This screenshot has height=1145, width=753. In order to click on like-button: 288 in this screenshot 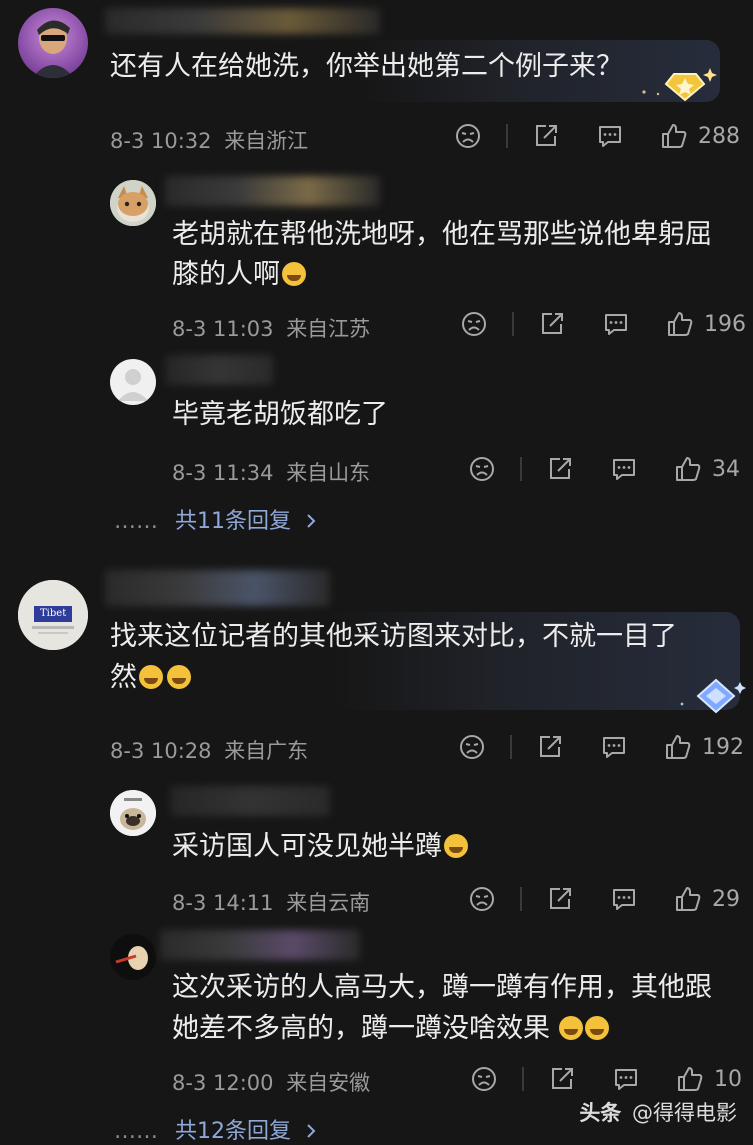, I will do `click(700, 136)`.